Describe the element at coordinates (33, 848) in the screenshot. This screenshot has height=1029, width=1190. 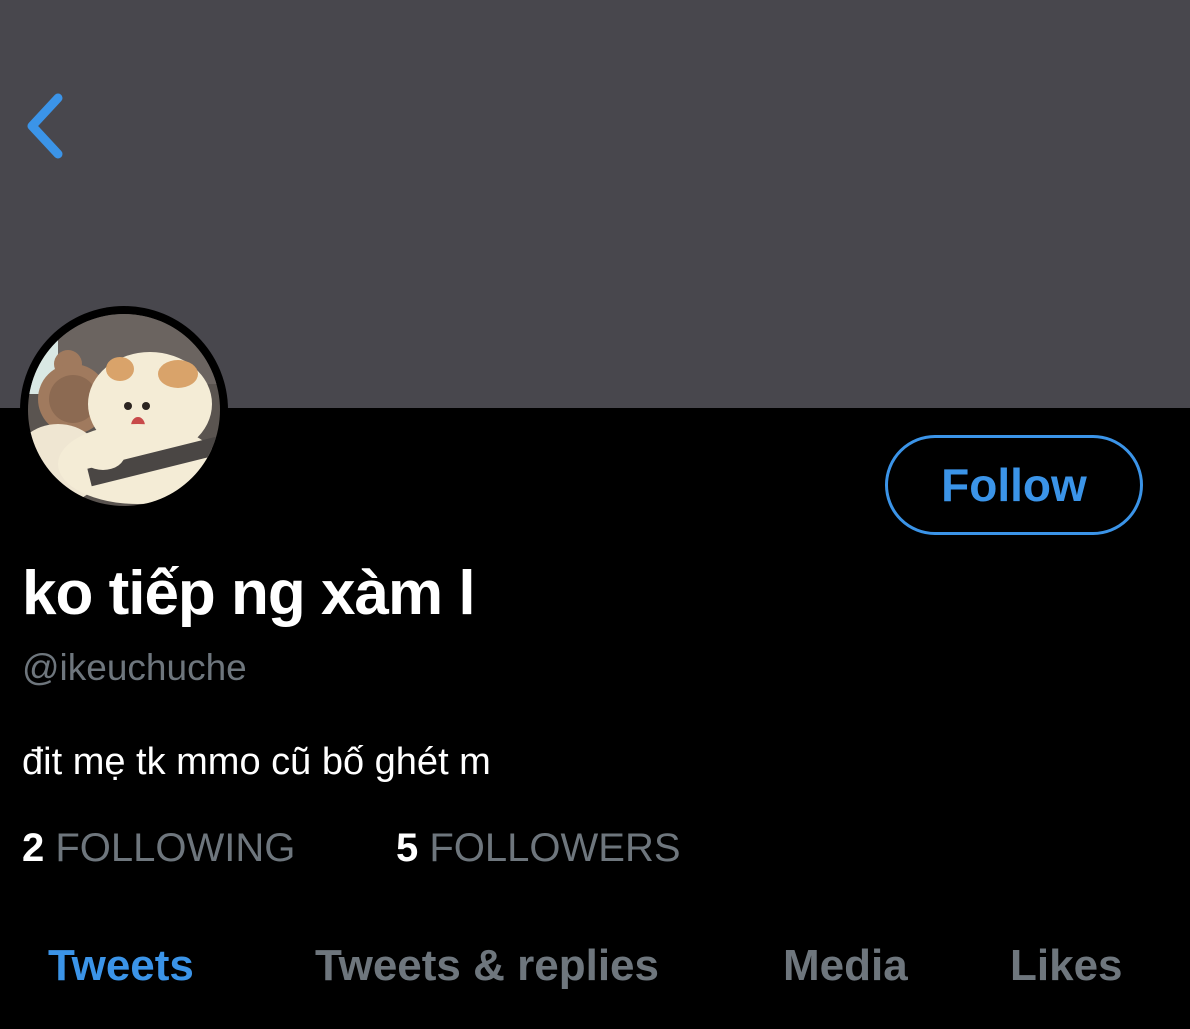
I see `following-count: 2` at that location.